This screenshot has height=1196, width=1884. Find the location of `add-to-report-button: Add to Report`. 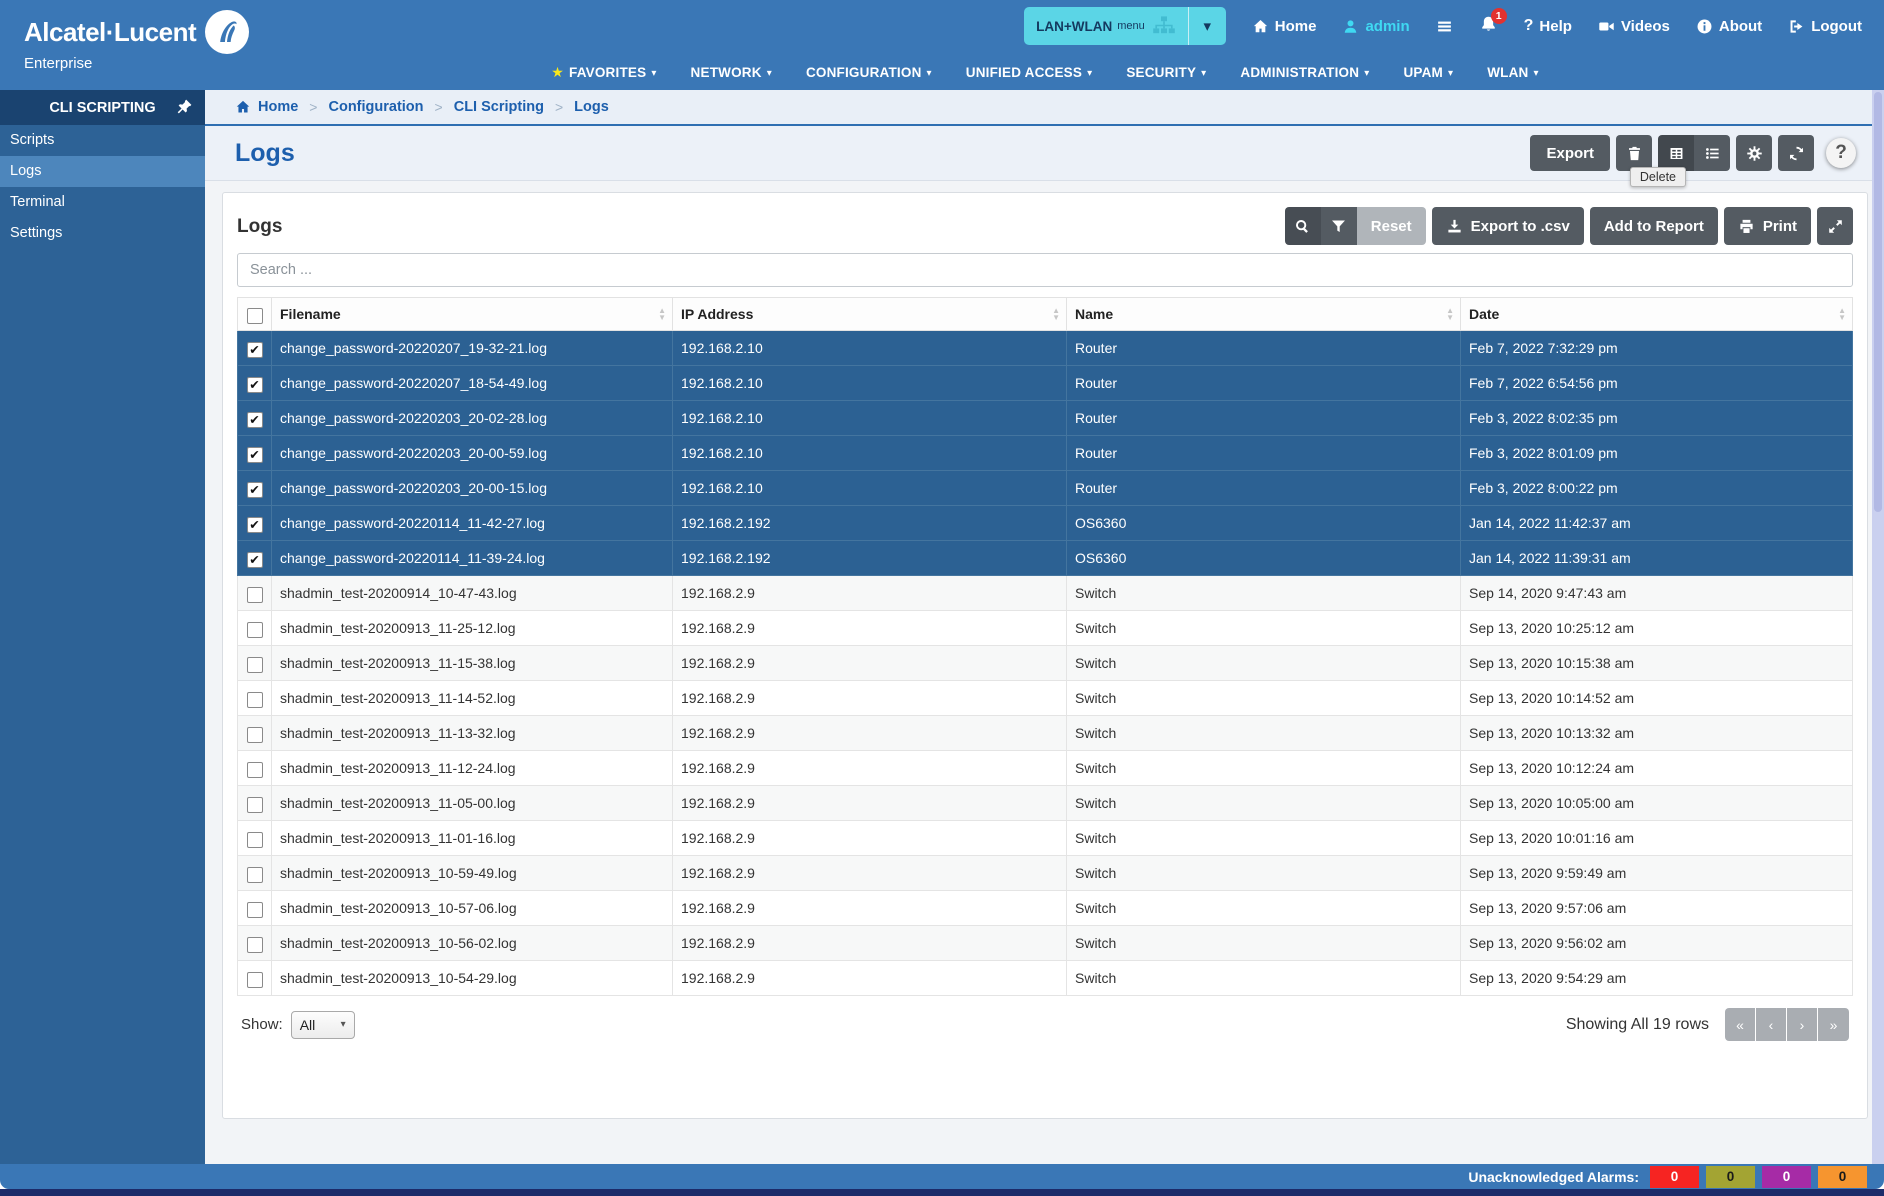

add-to-report-button: Add to Report is located at coordinates (1653, 226).